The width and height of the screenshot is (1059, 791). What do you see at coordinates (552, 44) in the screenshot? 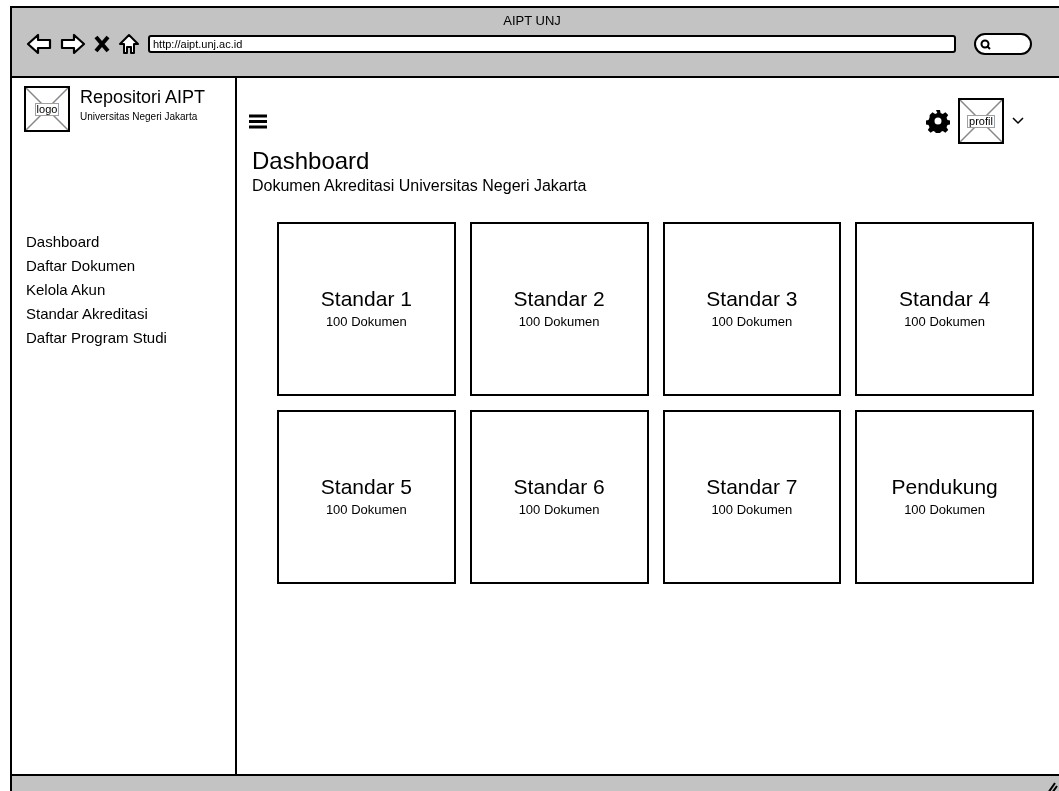
I see `address-field: http://aipt.unj.ac.id` at bounding box center [552, 44].